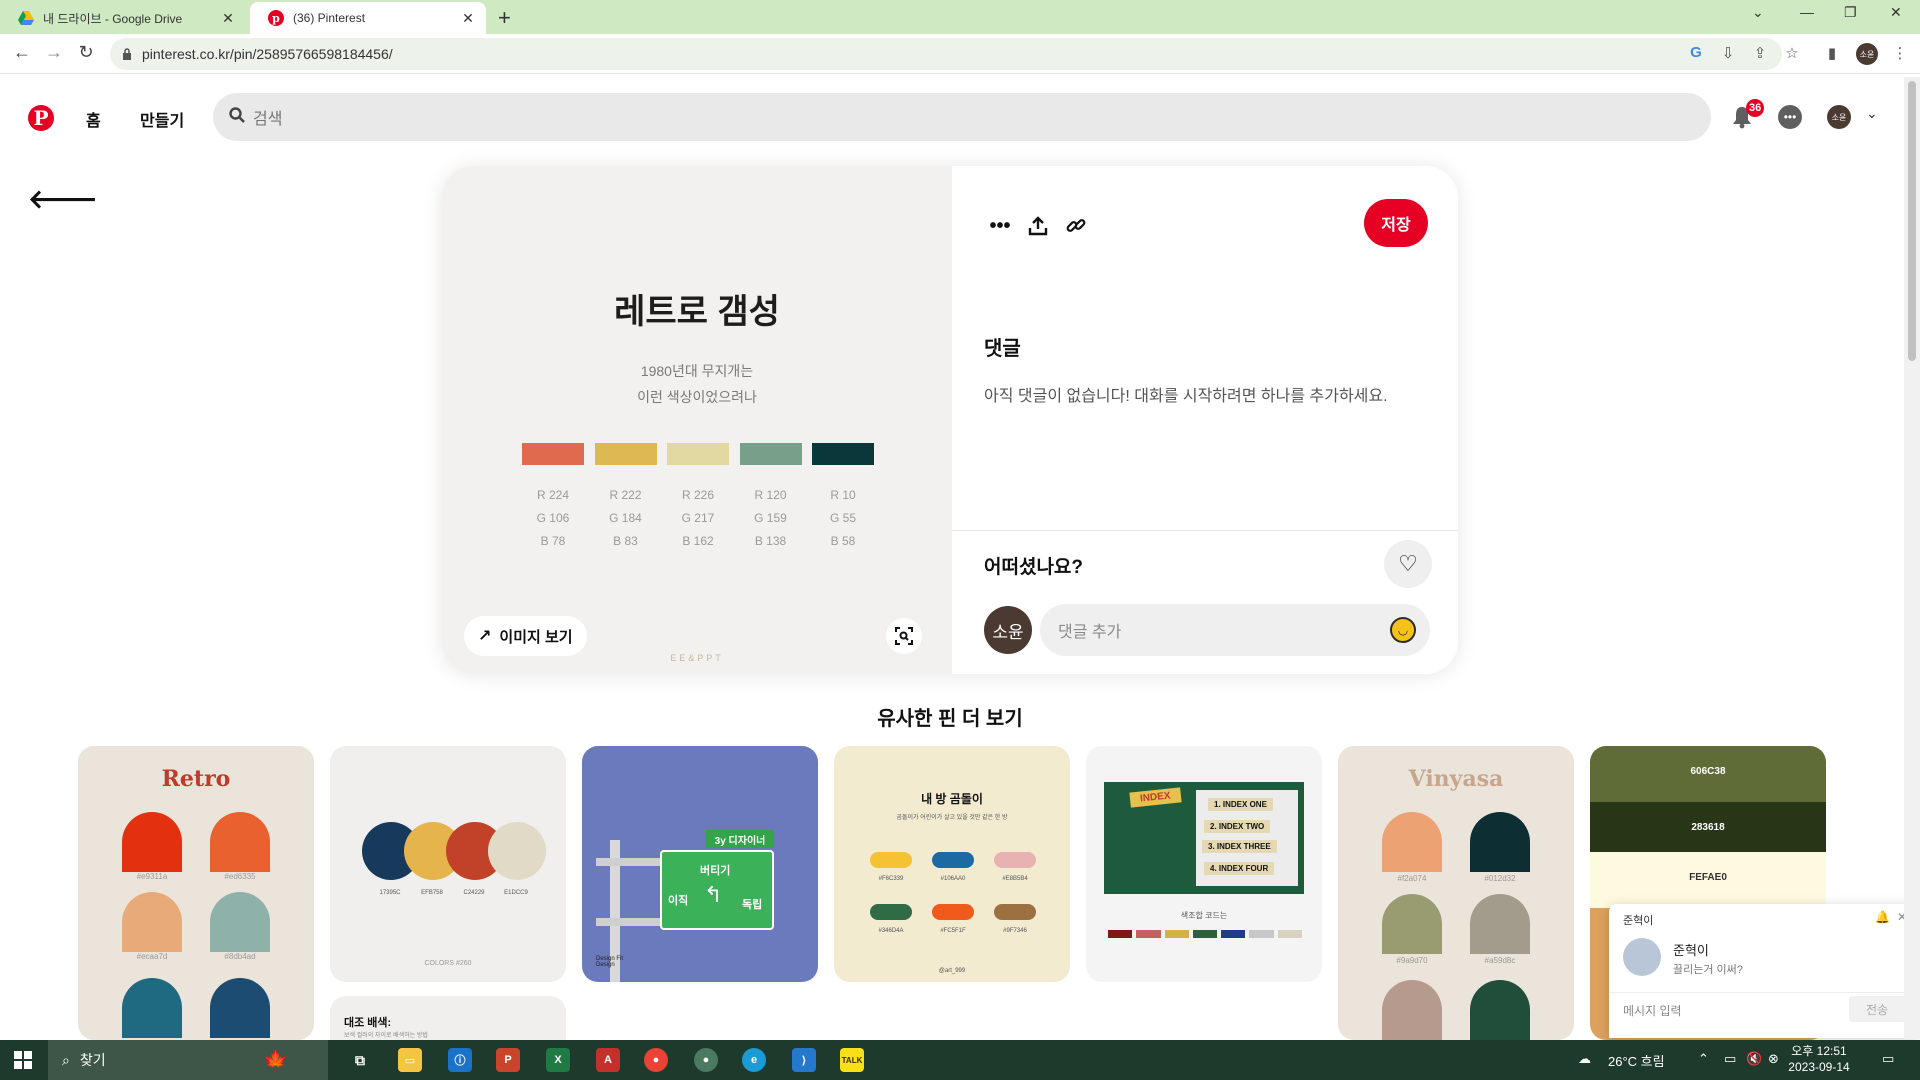  Describe the element at coordinates (410, 1060) in the screenshot. I see `file-explorer-icon: ▭` at that location.